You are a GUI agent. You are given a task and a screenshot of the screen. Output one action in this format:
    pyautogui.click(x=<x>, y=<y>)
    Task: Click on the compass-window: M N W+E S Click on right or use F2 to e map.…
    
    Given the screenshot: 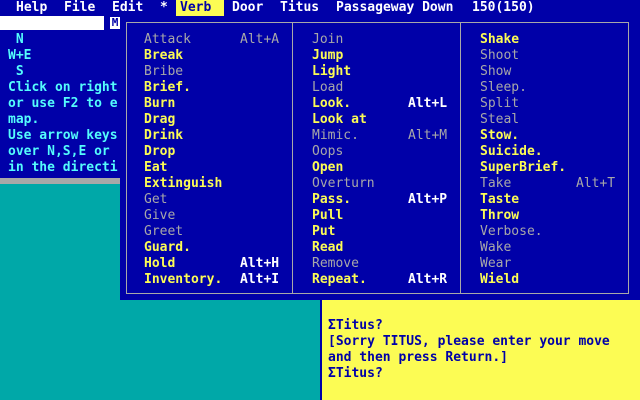 What is the action you would take?
    pyautogui.click(x=68, y=100)
    